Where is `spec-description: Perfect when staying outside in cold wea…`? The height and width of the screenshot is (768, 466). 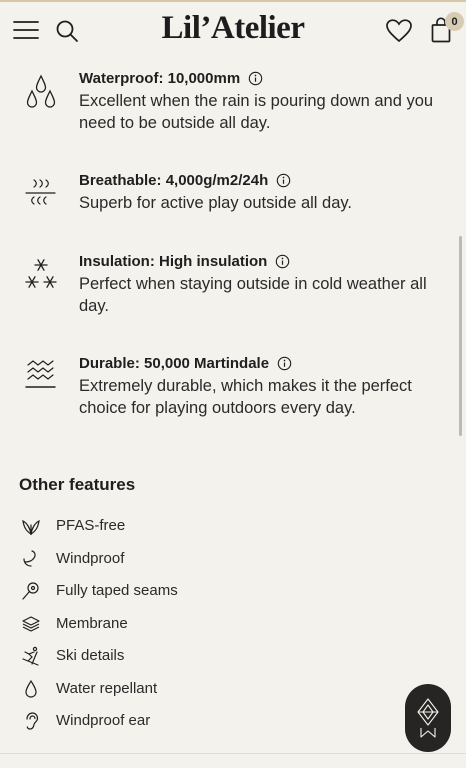 spec-description: Perfect when staying outside in cold wea… is located at coordinates (253, 295).